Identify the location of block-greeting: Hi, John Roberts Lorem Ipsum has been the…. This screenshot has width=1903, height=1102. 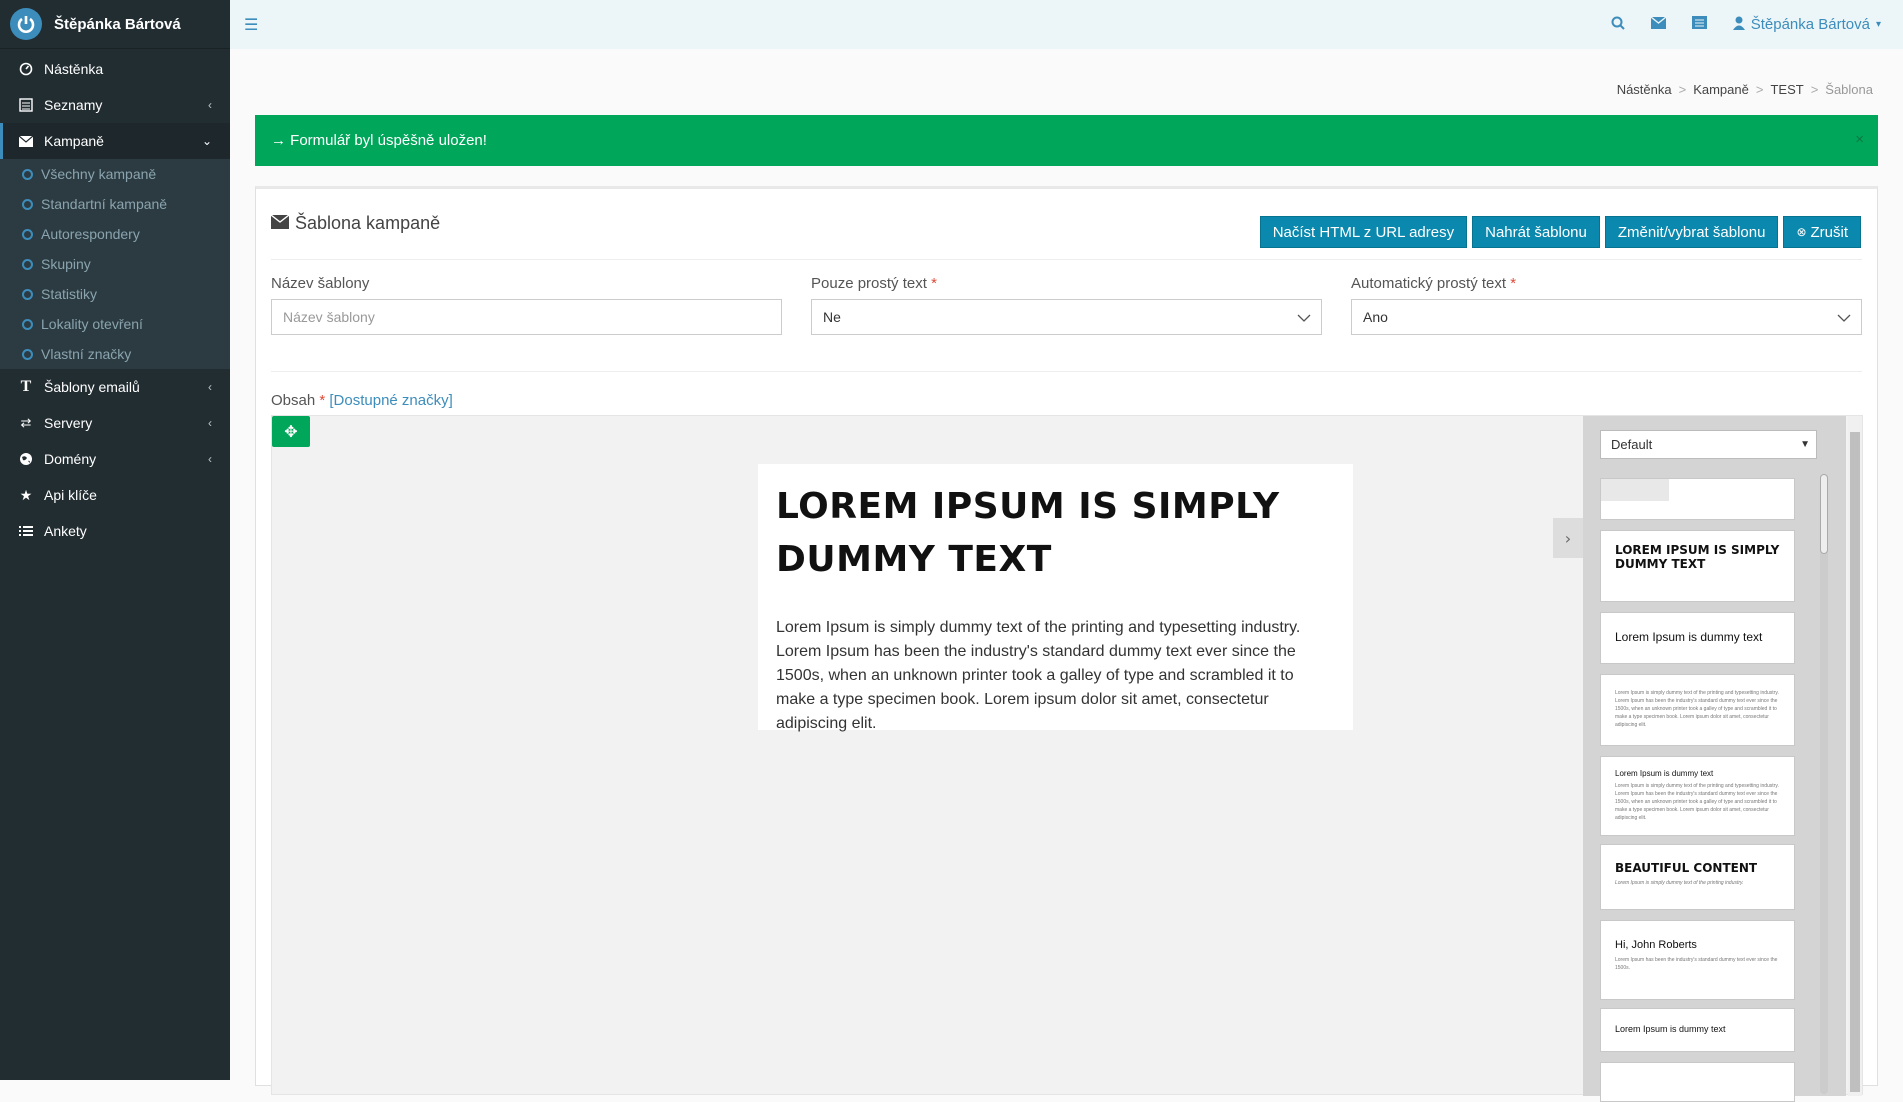
(1697, 960).